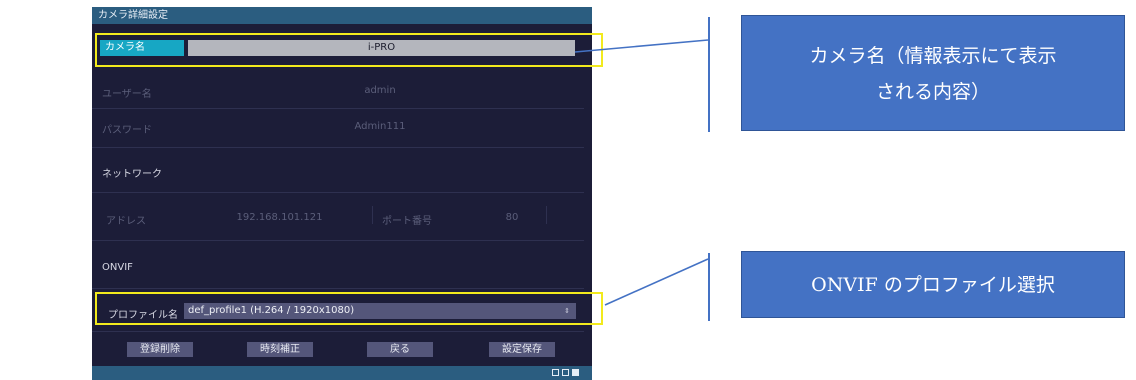  What do you see at coordinates (641, 46) in the screenshot?
I see `connector-line-camera` at bounding box center [641, 46].